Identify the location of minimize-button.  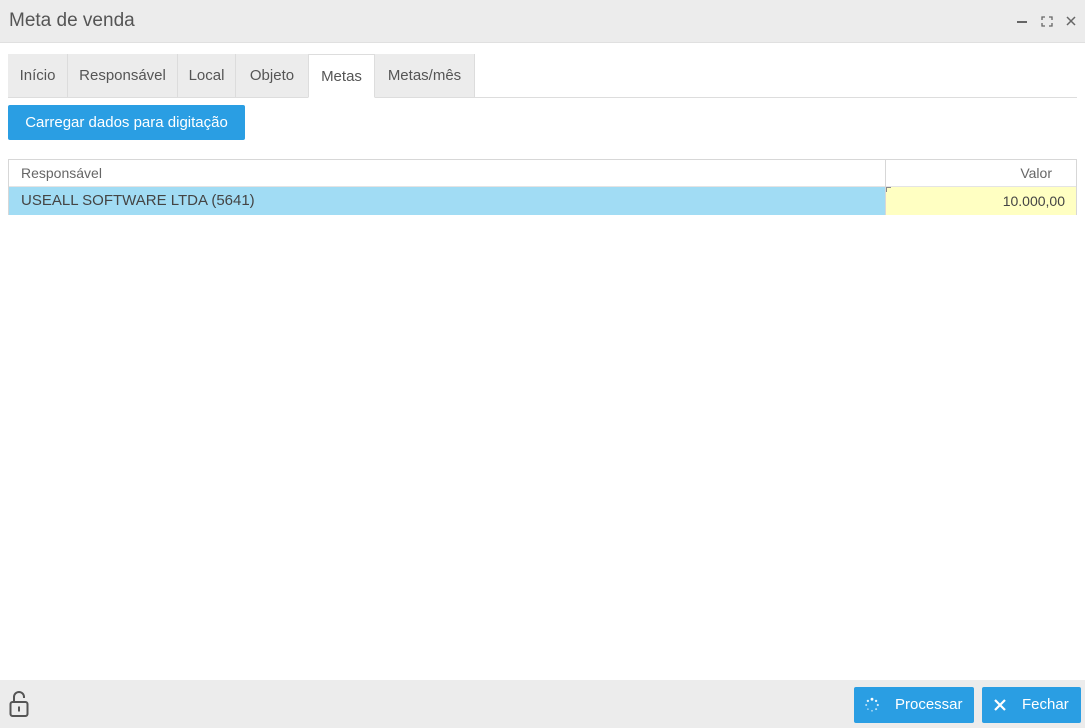
(1022, 21).